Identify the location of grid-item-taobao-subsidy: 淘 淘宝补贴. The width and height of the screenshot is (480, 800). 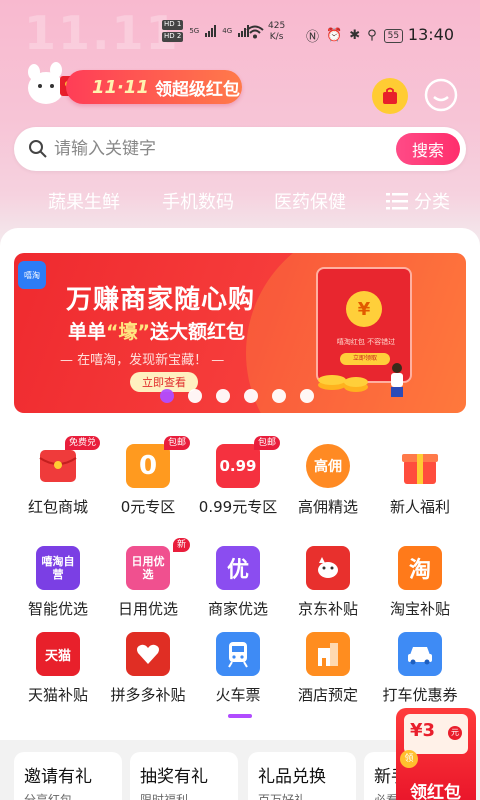
(420, 582).